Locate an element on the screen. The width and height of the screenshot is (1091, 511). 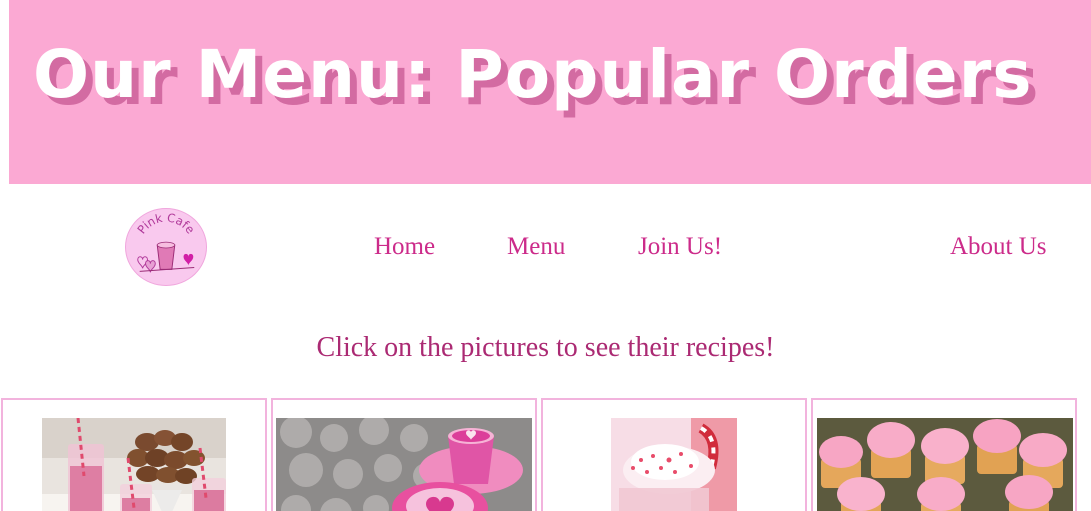
nav-link-menu: Menu is located at coordinates (536, 247).